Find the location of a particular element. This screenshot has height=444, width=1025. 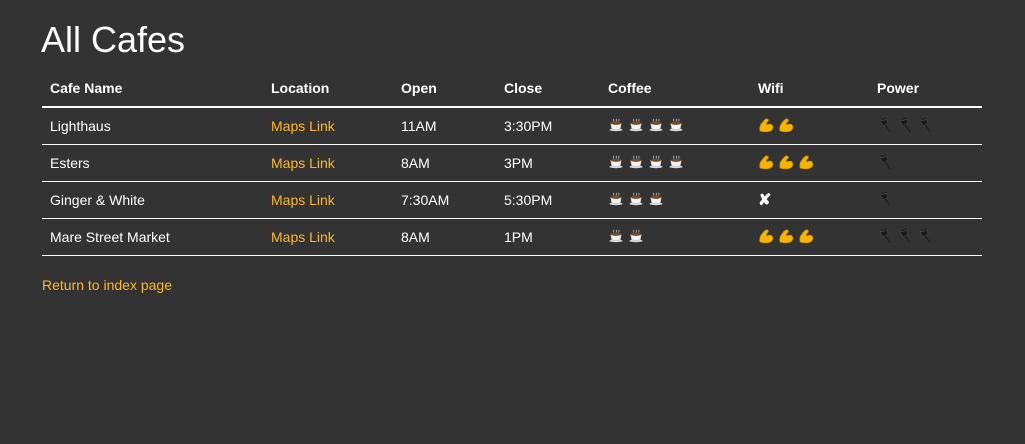

cafe-name-cell: Mare Street Market is located at coordinates (152, 237).